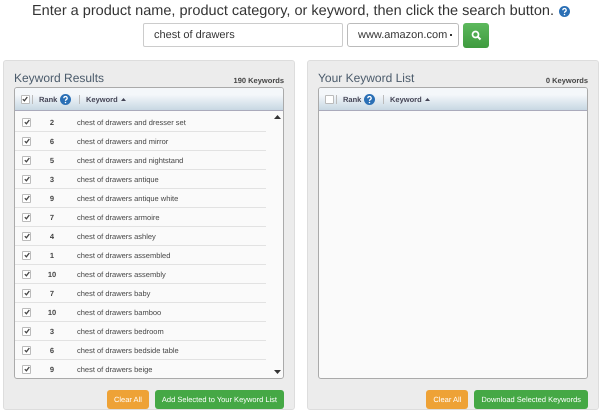  Describe the element at coordinates (293, 11) in the screenshot. I see `instruction-text: Enter a product name, product category, or keyword, then click the search button.` at that location.